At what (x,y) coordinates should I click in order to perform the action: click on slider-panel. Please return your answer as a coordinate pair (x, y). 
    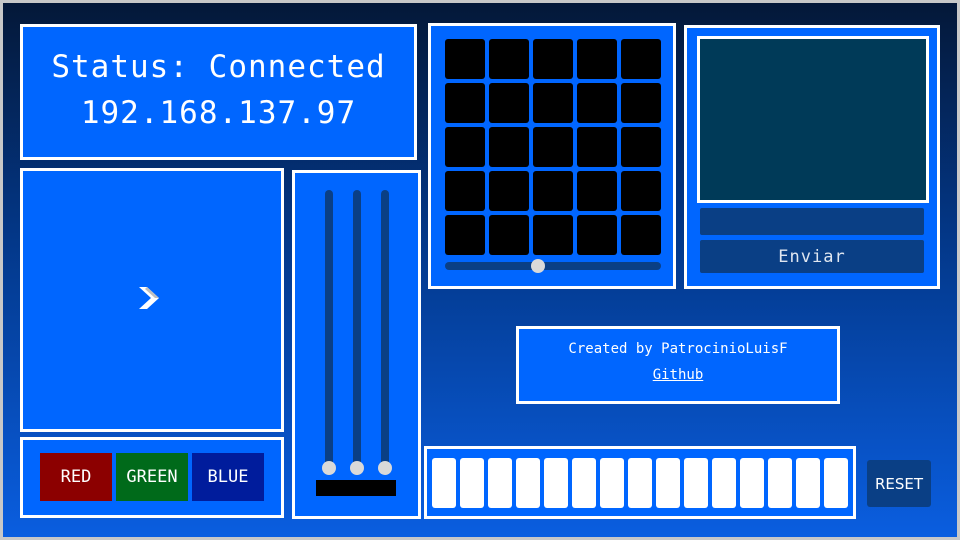
    Looking at the image, I should click on (356, 344).